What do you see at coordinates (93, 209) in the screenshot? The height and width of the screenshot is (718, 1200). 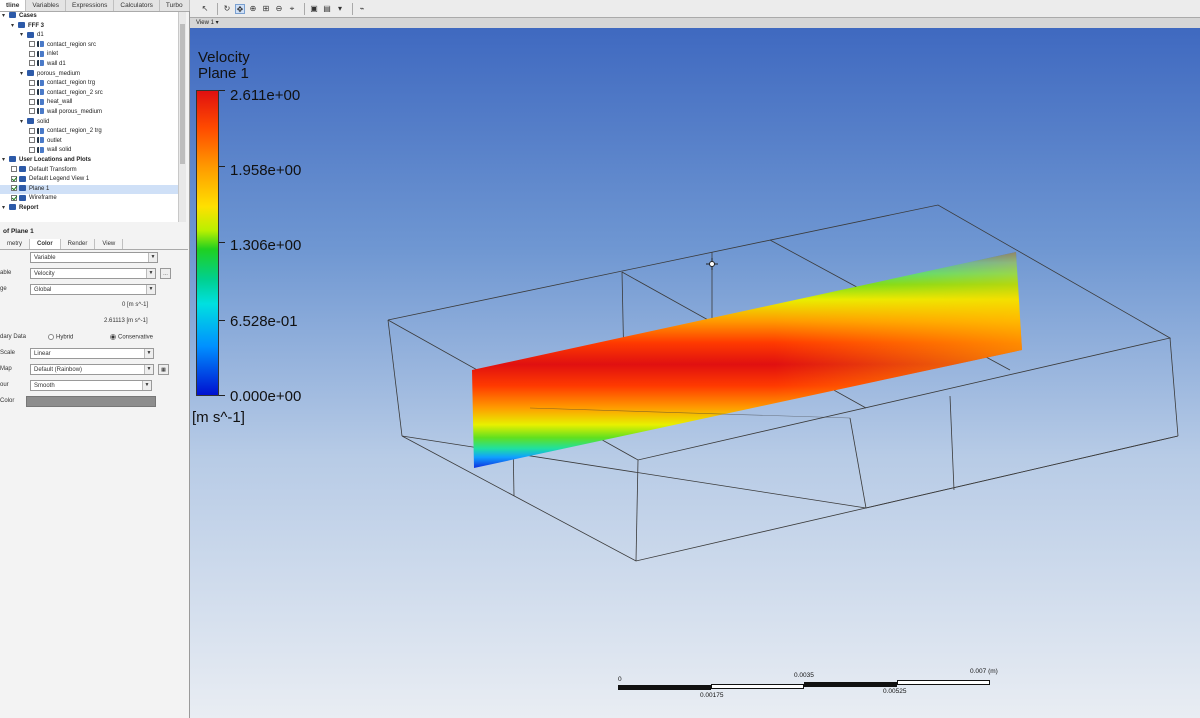 I see `tree-item: ▾ Report` at bounding box center [93, 209].